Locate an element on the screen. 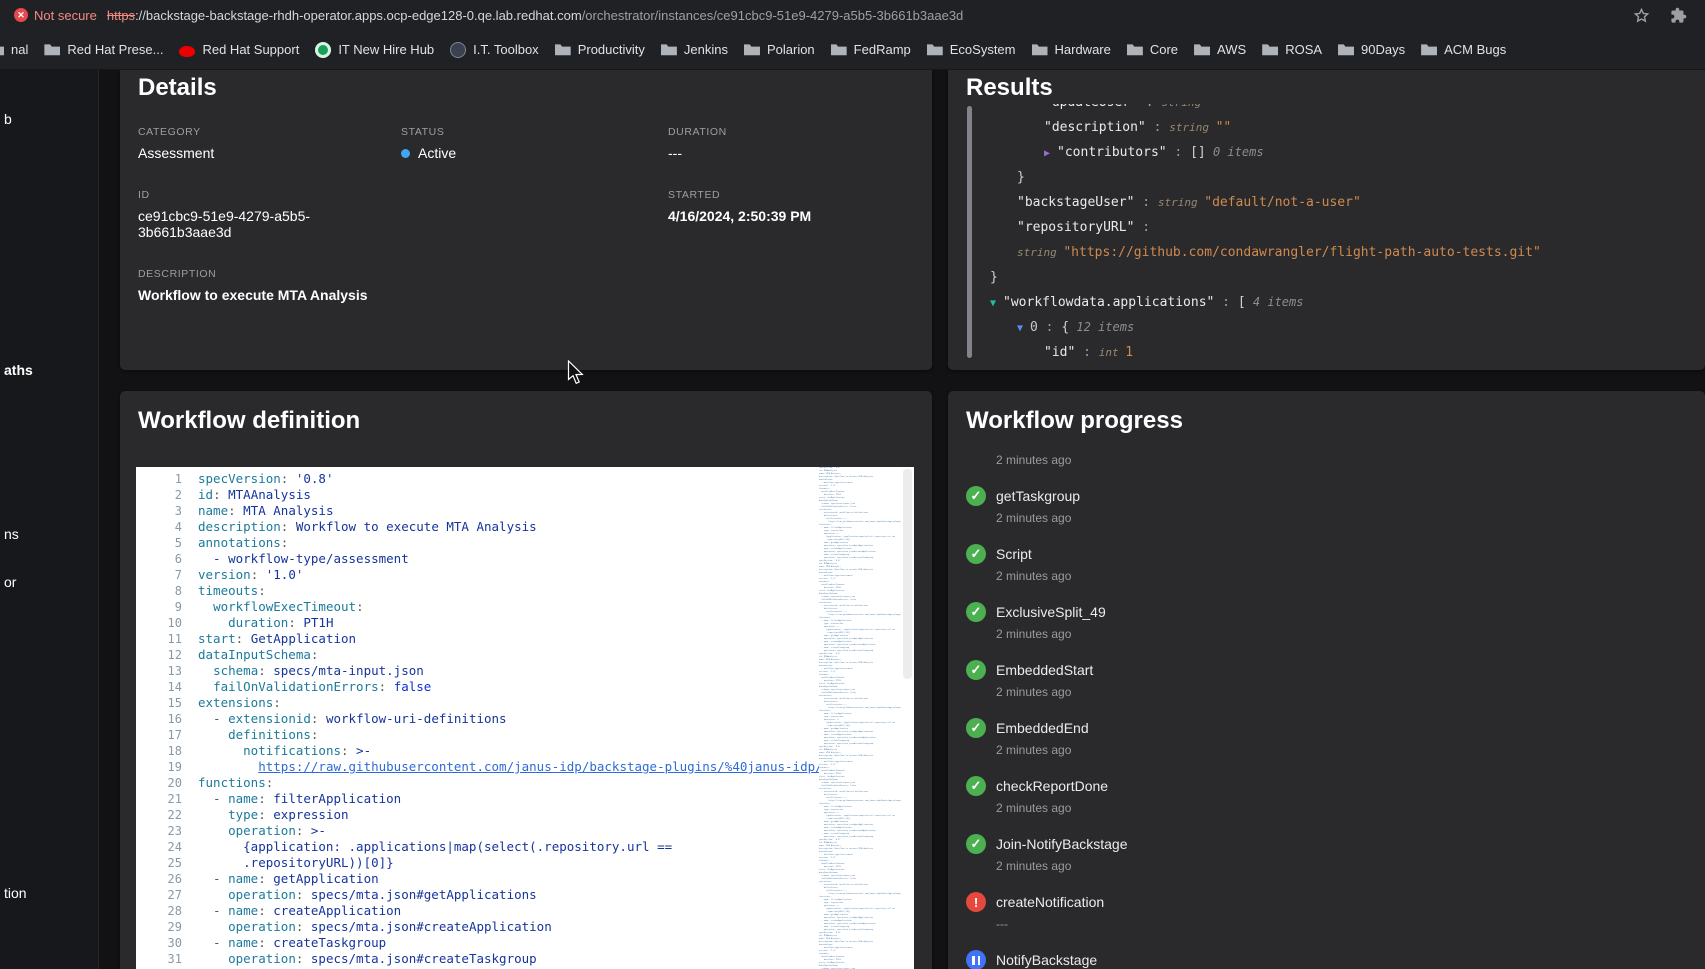 This screenshot has width=1705, height=969. bookmark-item: I.T. Toolbox is located at coordinates (494, 50).